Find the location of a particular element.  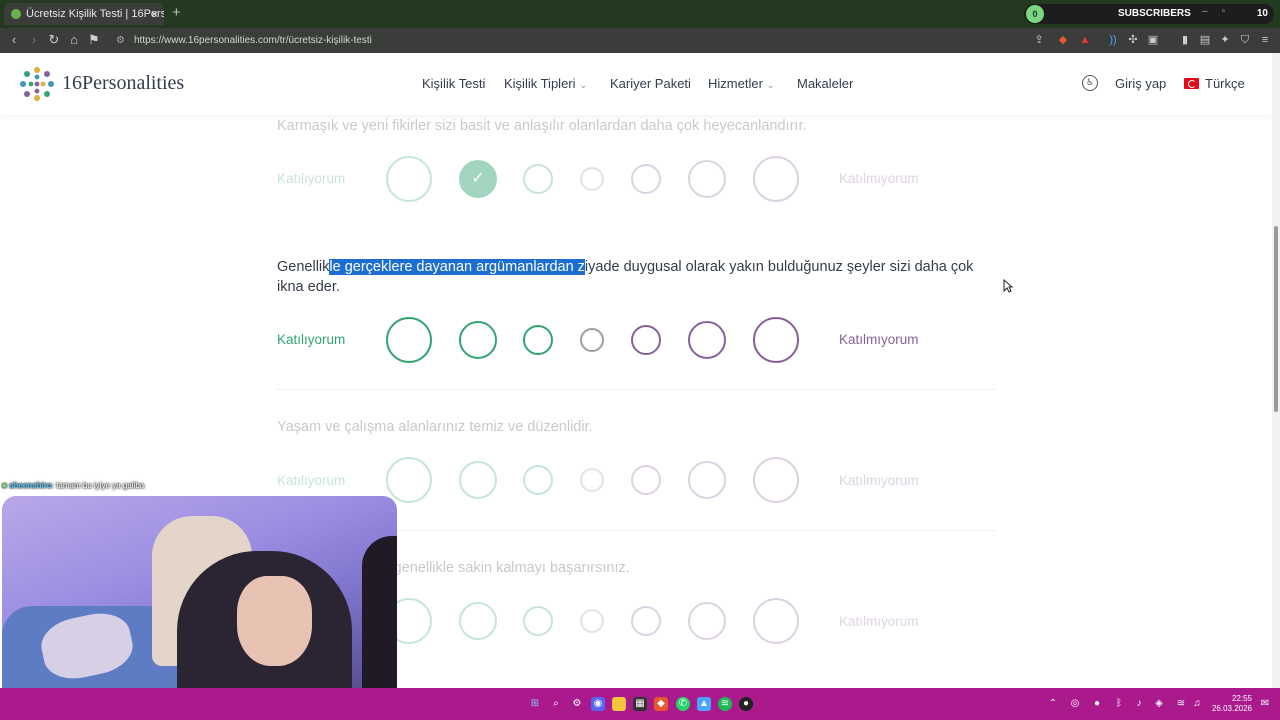

file-explorer-icon is located at coordinates (619, 704).